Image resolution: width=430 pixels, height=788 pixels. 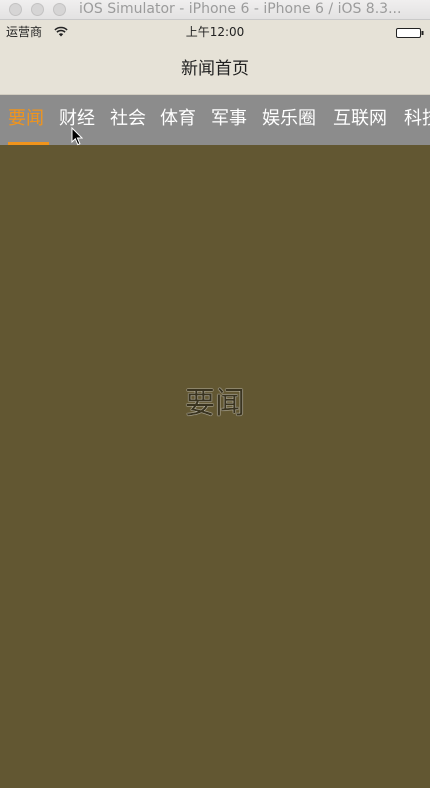 I want to click on status-time: 上午12:00, so click(x=215, y=32).